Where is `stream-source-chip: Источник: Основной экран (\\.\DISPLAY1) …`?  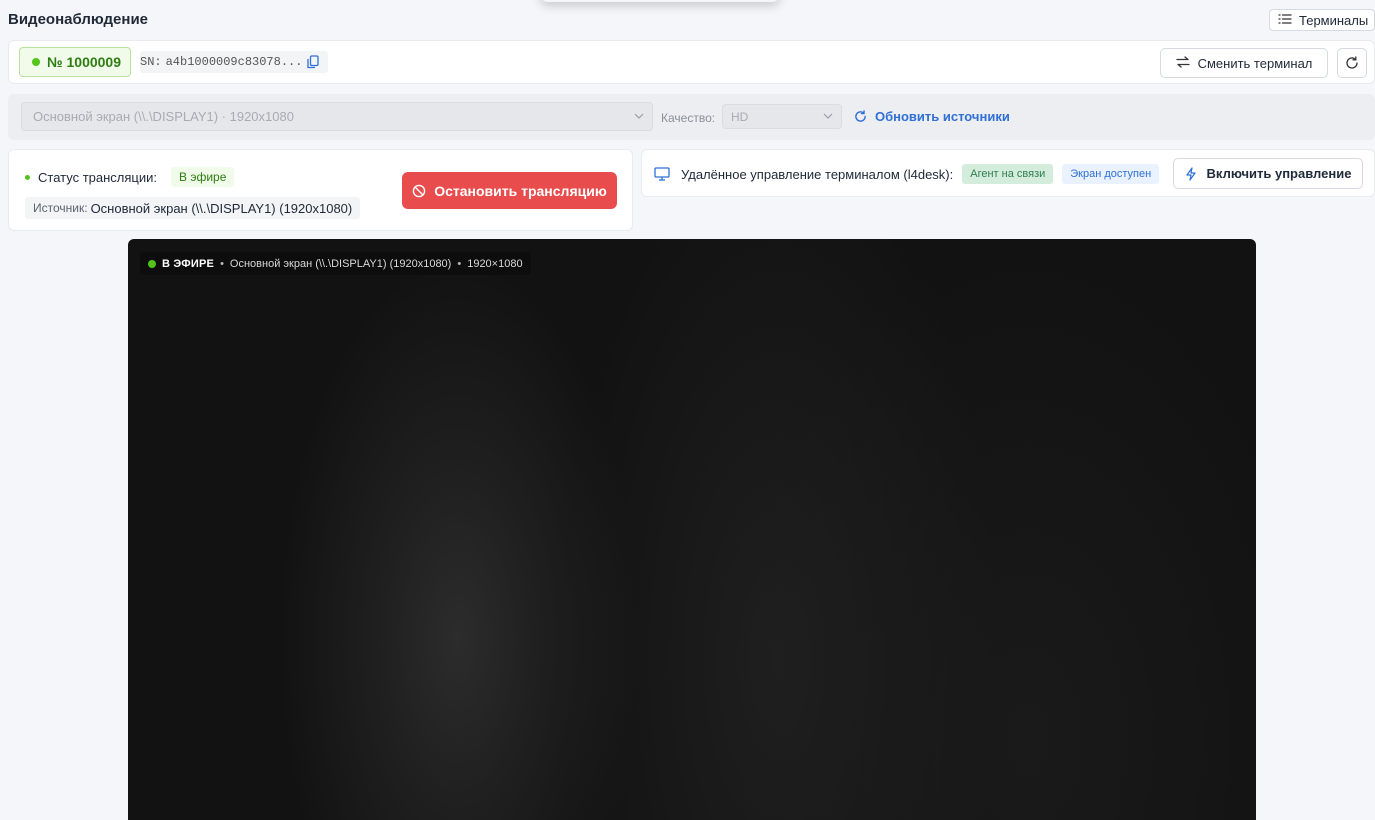
stream-source-chip: Источник: Основной экран (\\.\DISPLAY1) … is located at coordinates (193, 208).